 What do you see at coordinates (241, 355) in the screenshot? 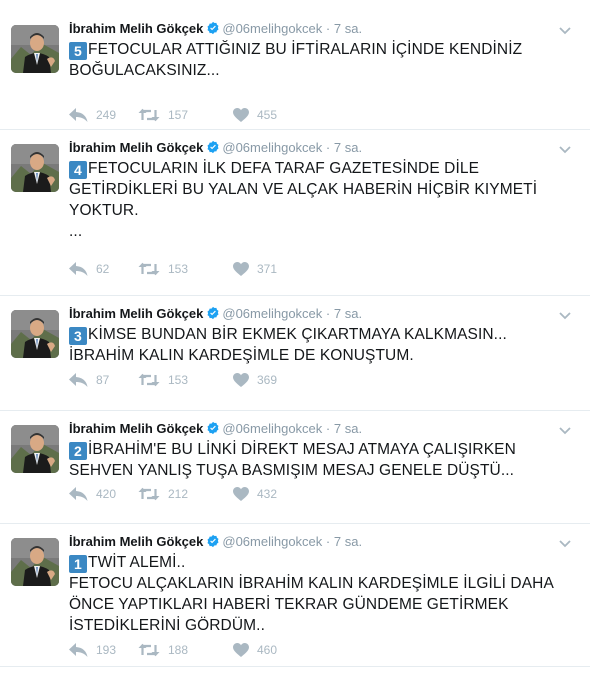
I see `tweet-text-line: İBRAHİM KALIN KARDEŞİMLE DE KONUŞTUM.` at bounding box center [241, 355].